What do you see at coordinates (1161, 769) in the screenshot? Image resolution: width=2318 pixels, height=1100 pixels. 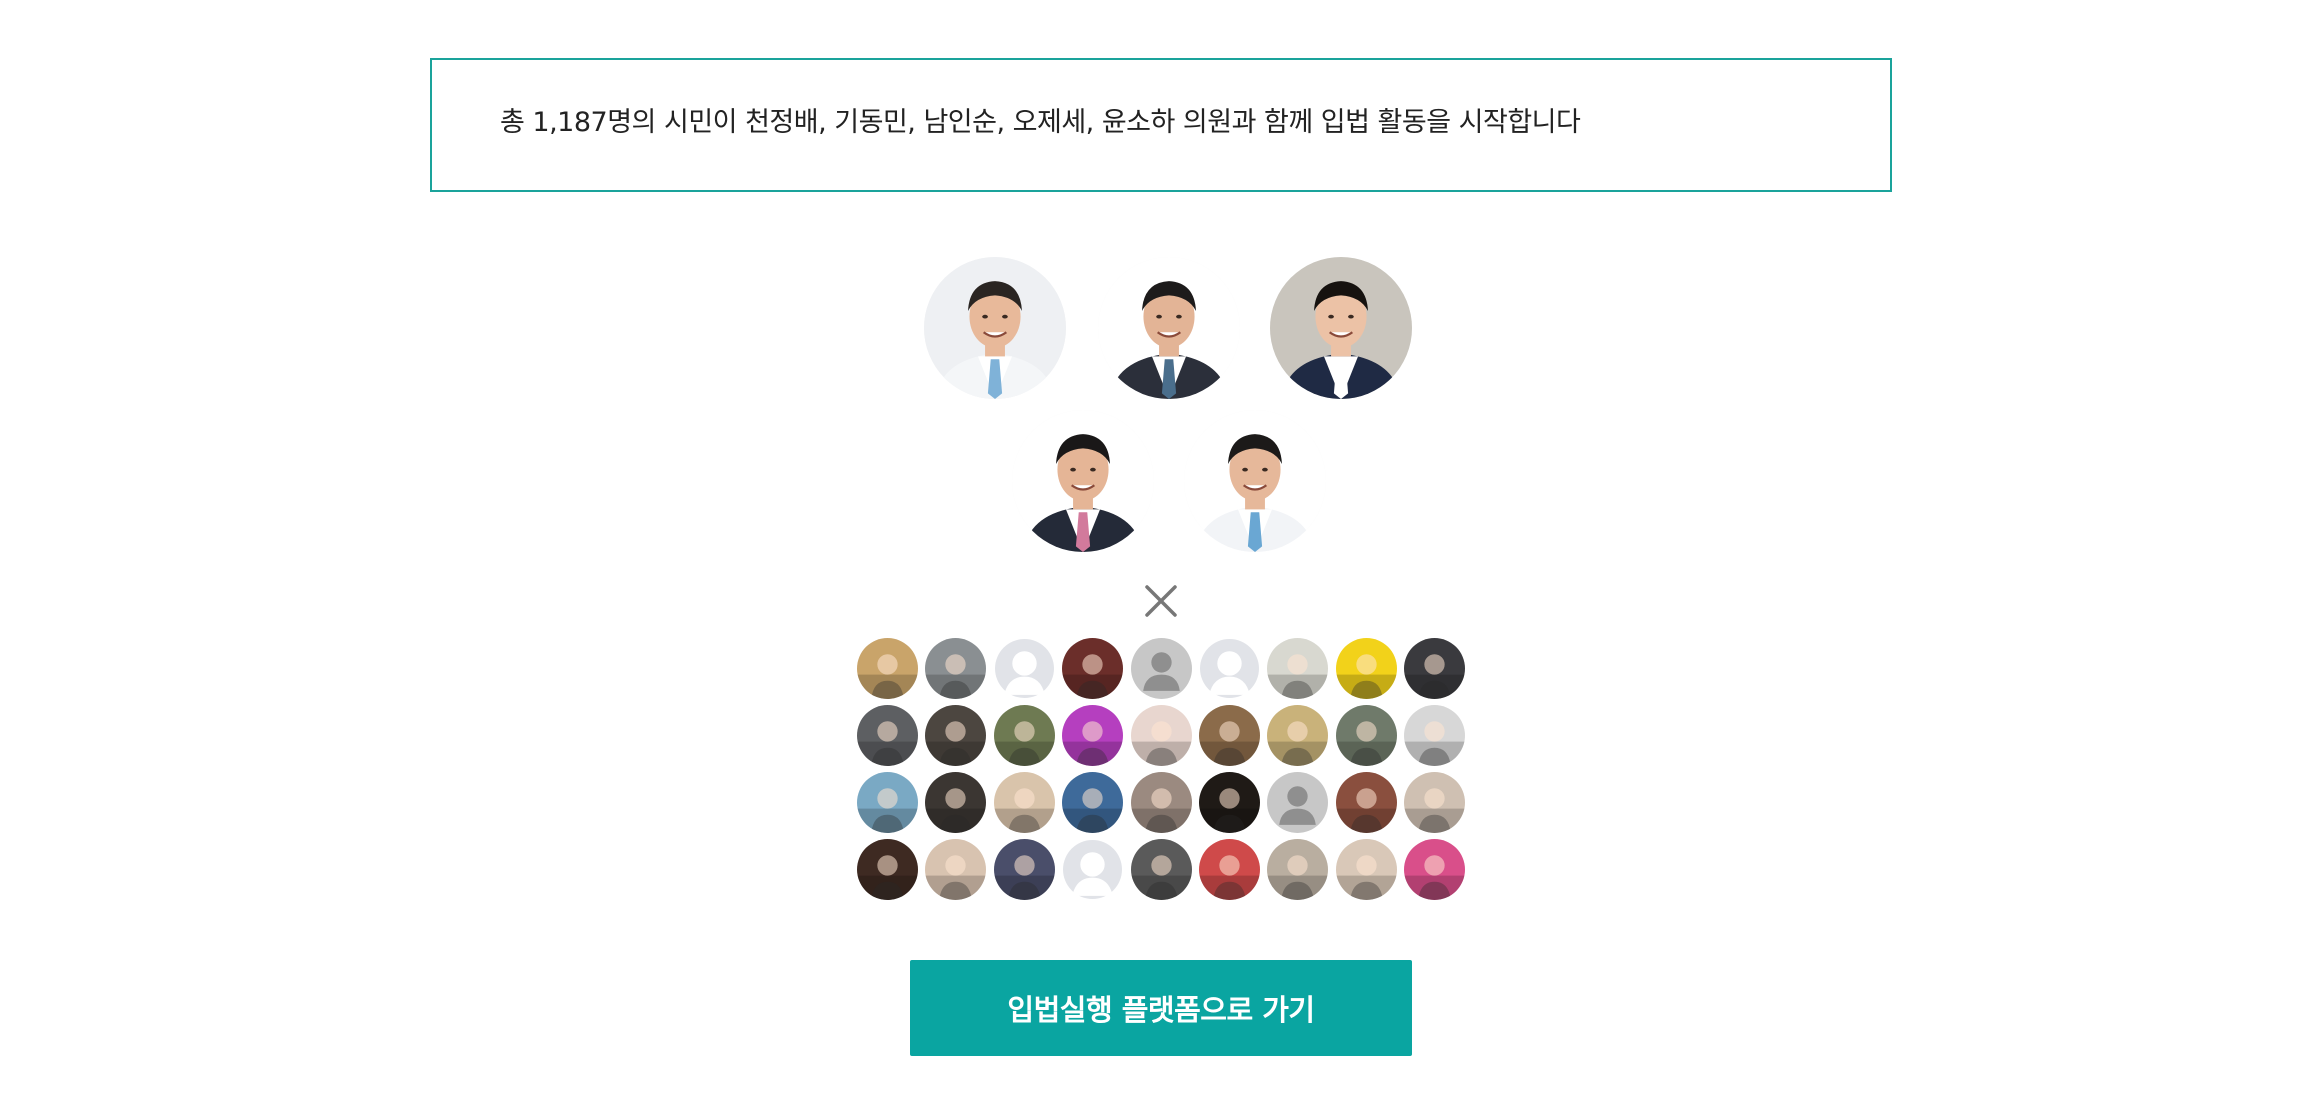 I see `citizen-avatar-grid` at bounding box center [1161, 769].